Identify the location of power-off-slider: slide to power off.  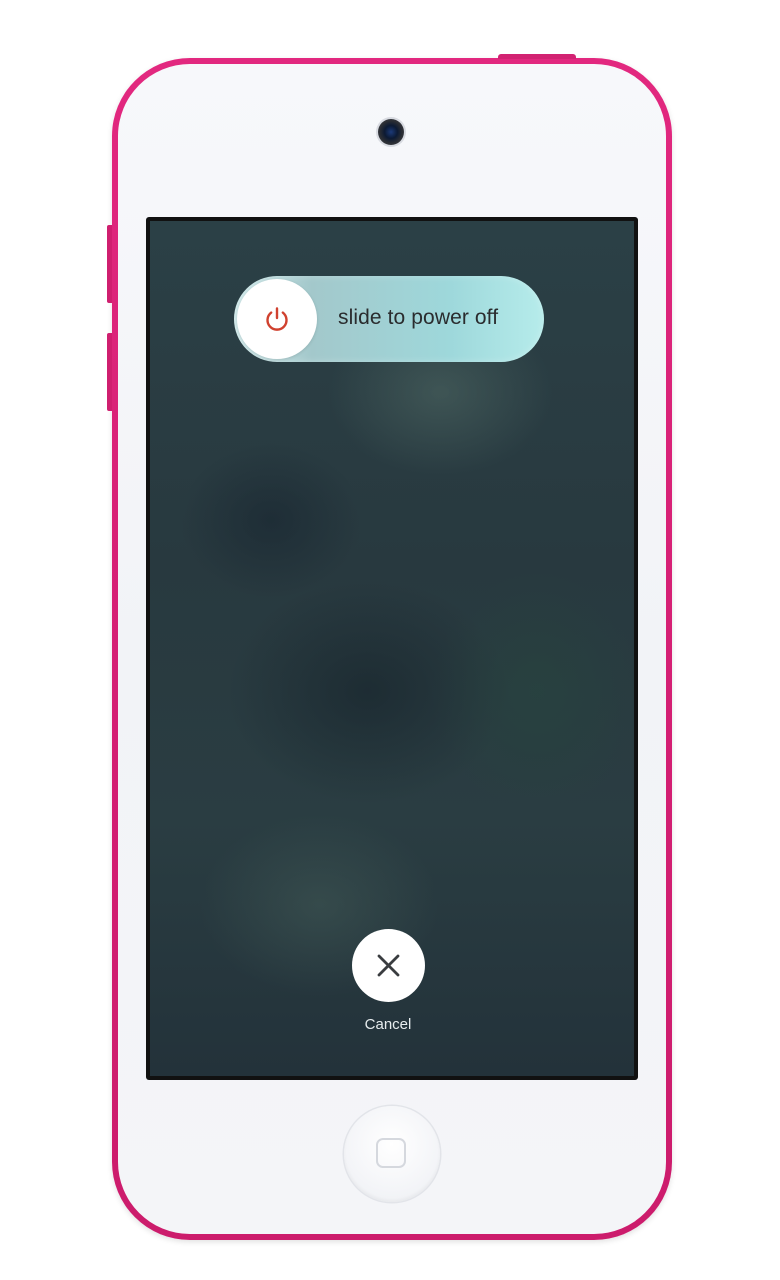
(389, 319).